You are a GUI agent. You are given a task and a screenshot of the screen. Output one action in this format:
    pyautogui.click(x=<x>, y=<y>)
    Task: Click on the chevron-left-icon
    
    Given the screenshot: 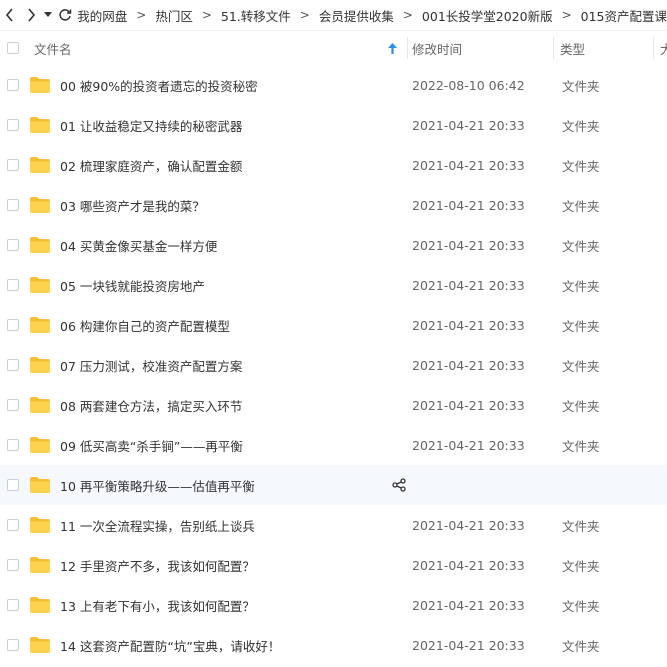 What is the action you would take?
    pyautogui.click(x=10, y=15)
    